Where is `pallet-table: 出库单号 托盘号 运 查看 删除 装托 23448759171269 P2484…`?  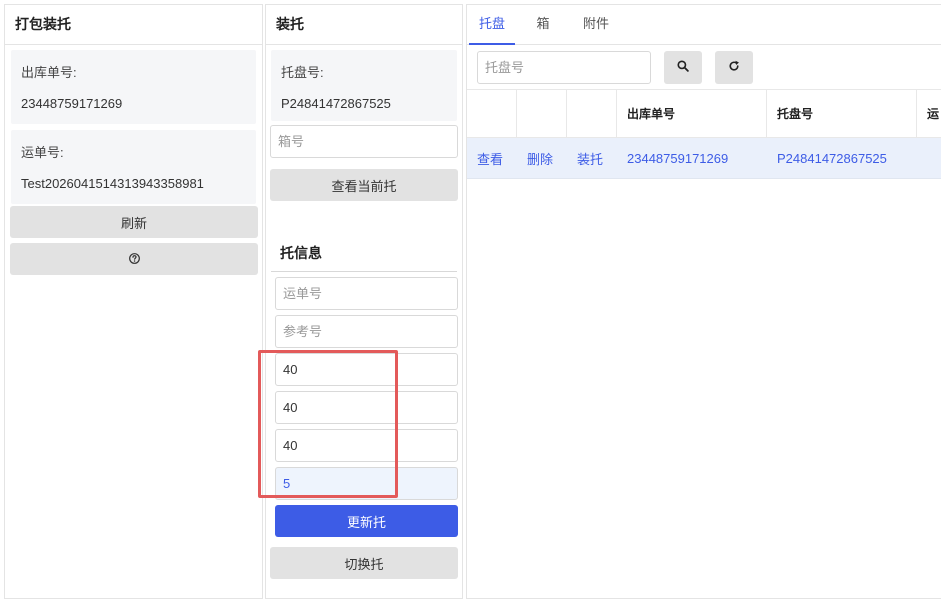 pallet-table: 出库单号 托盘号 运 查看 删除 装托 23448759171269 P2484… is located at coordinates (704, 134).